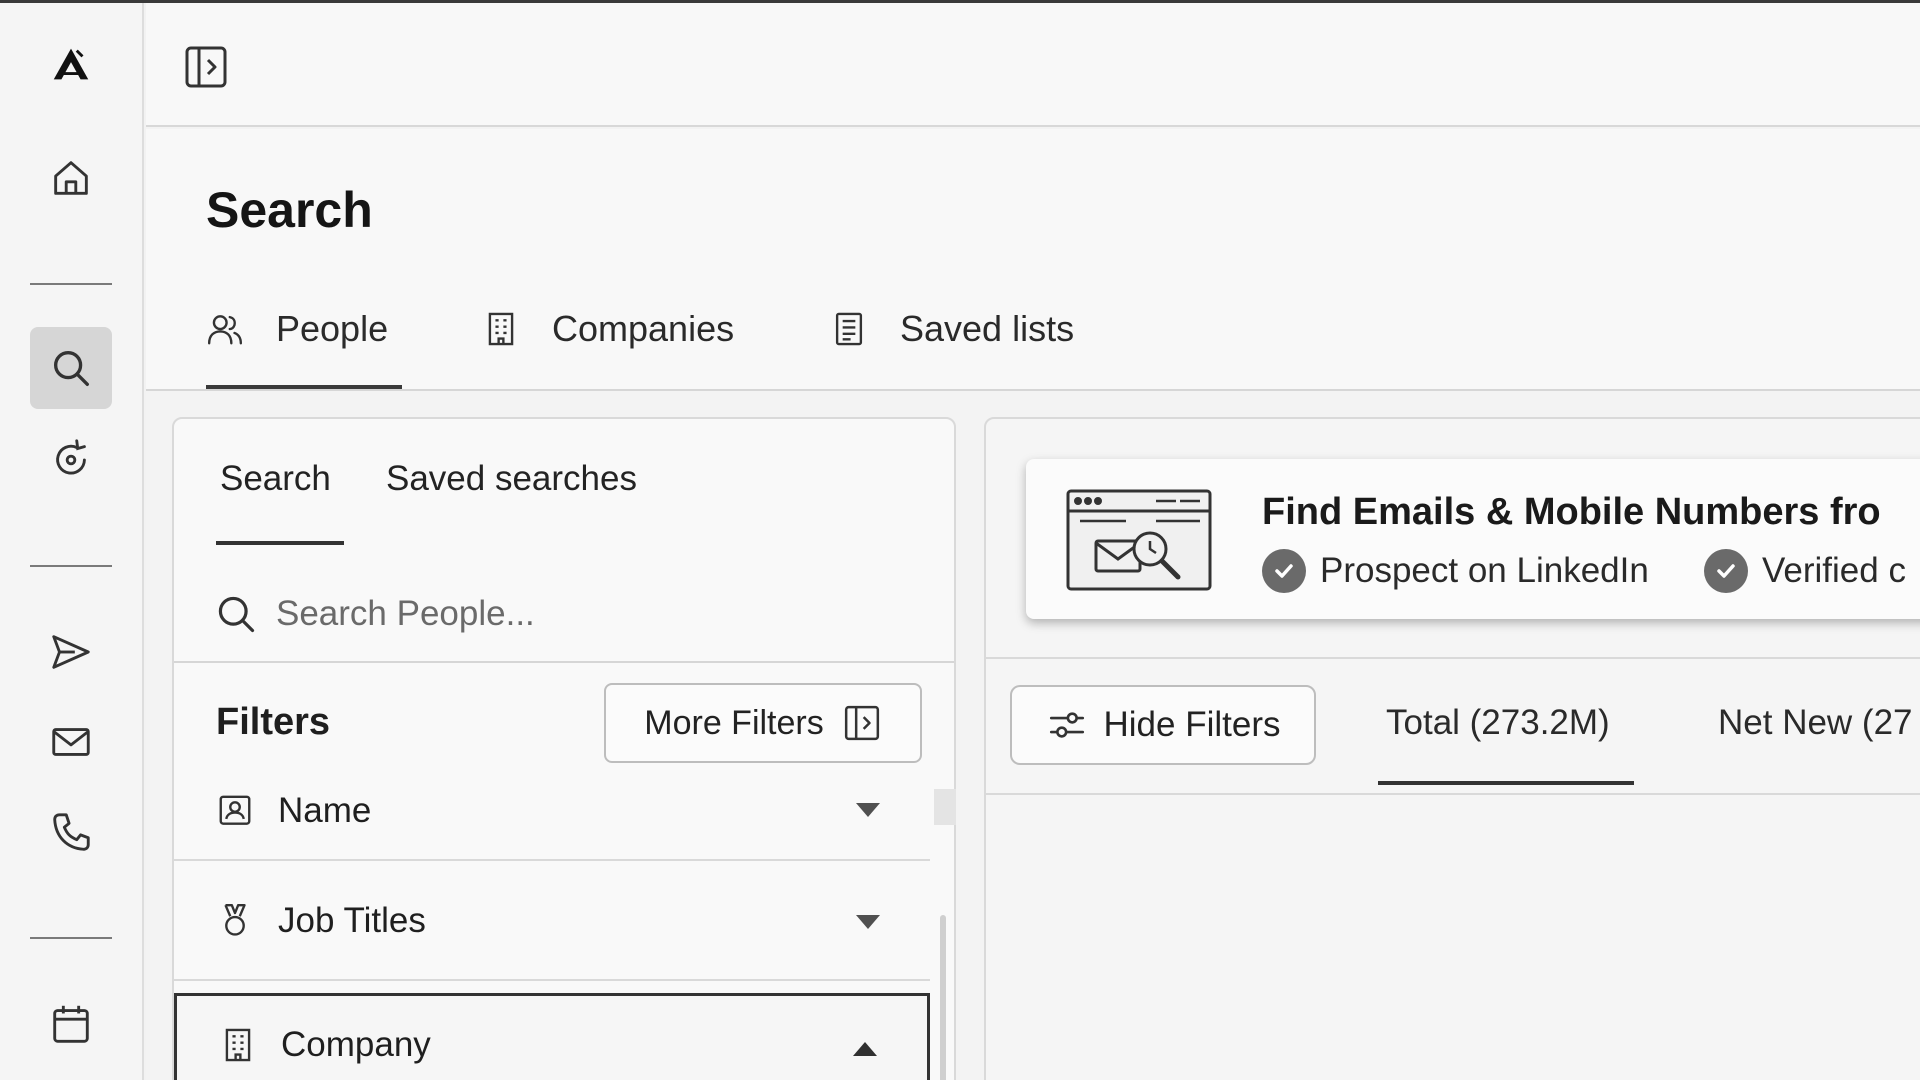 The image size is (1920, 1080). Describe the element at coordinates (304, 387) in the screenshot. I see `active-tab-indicator` at that location.